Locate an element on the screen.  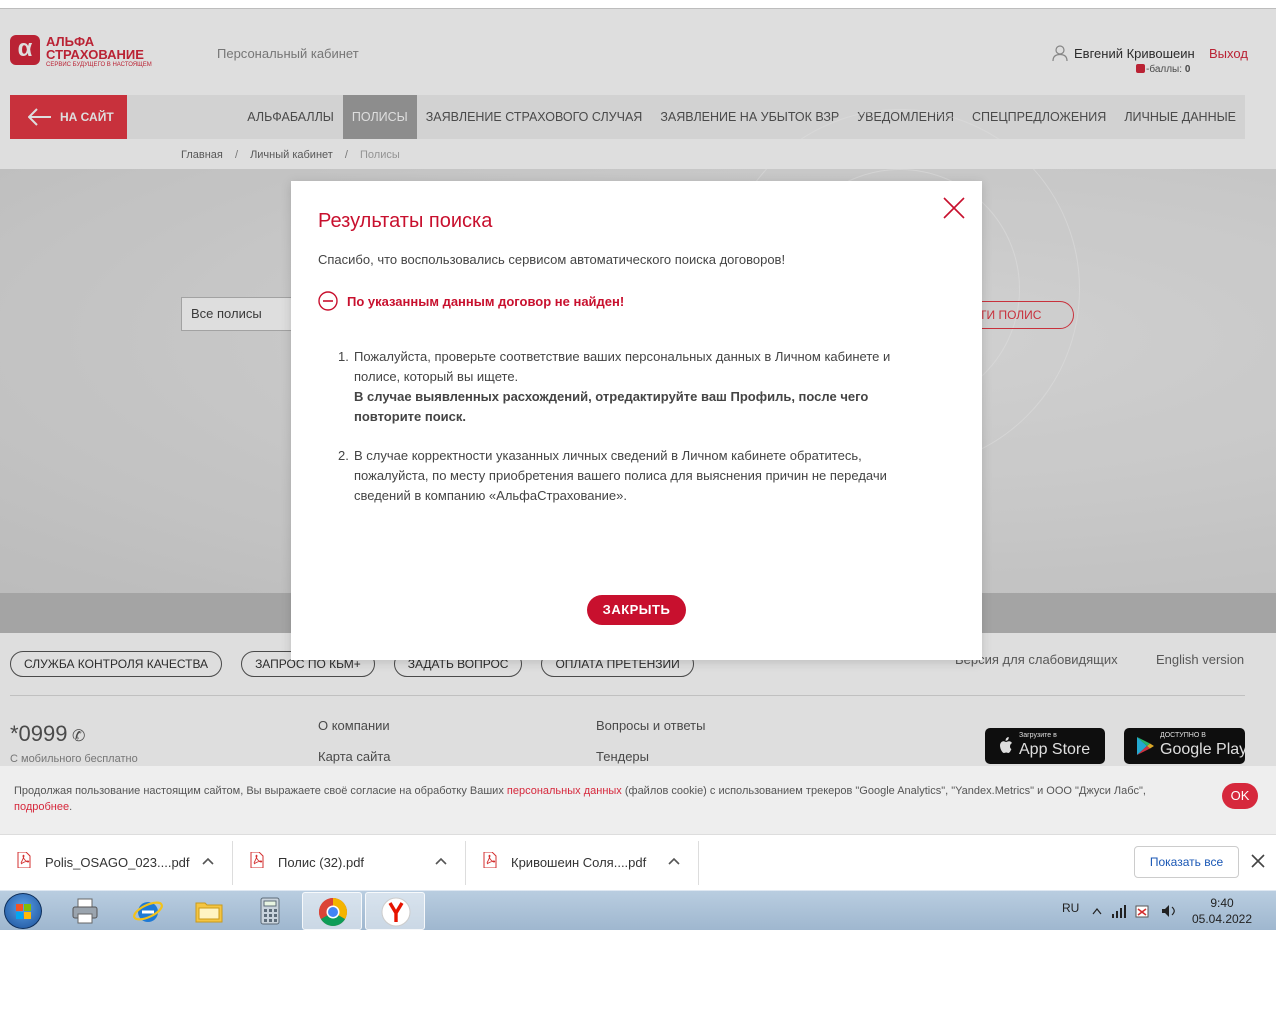
cookie-text-3: . is located at coordinates (71, 807).